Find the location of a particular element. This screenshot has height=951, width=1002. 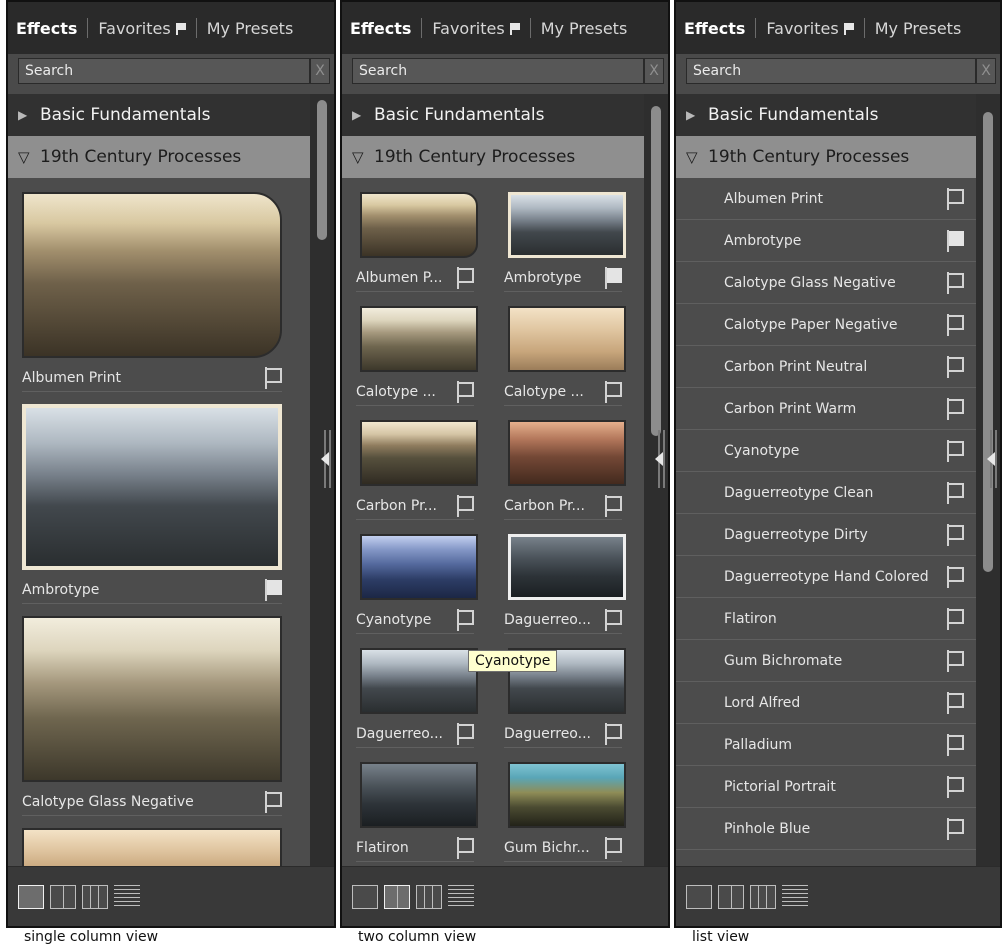

list-item: Palladium is located at coordinates (826, 745).